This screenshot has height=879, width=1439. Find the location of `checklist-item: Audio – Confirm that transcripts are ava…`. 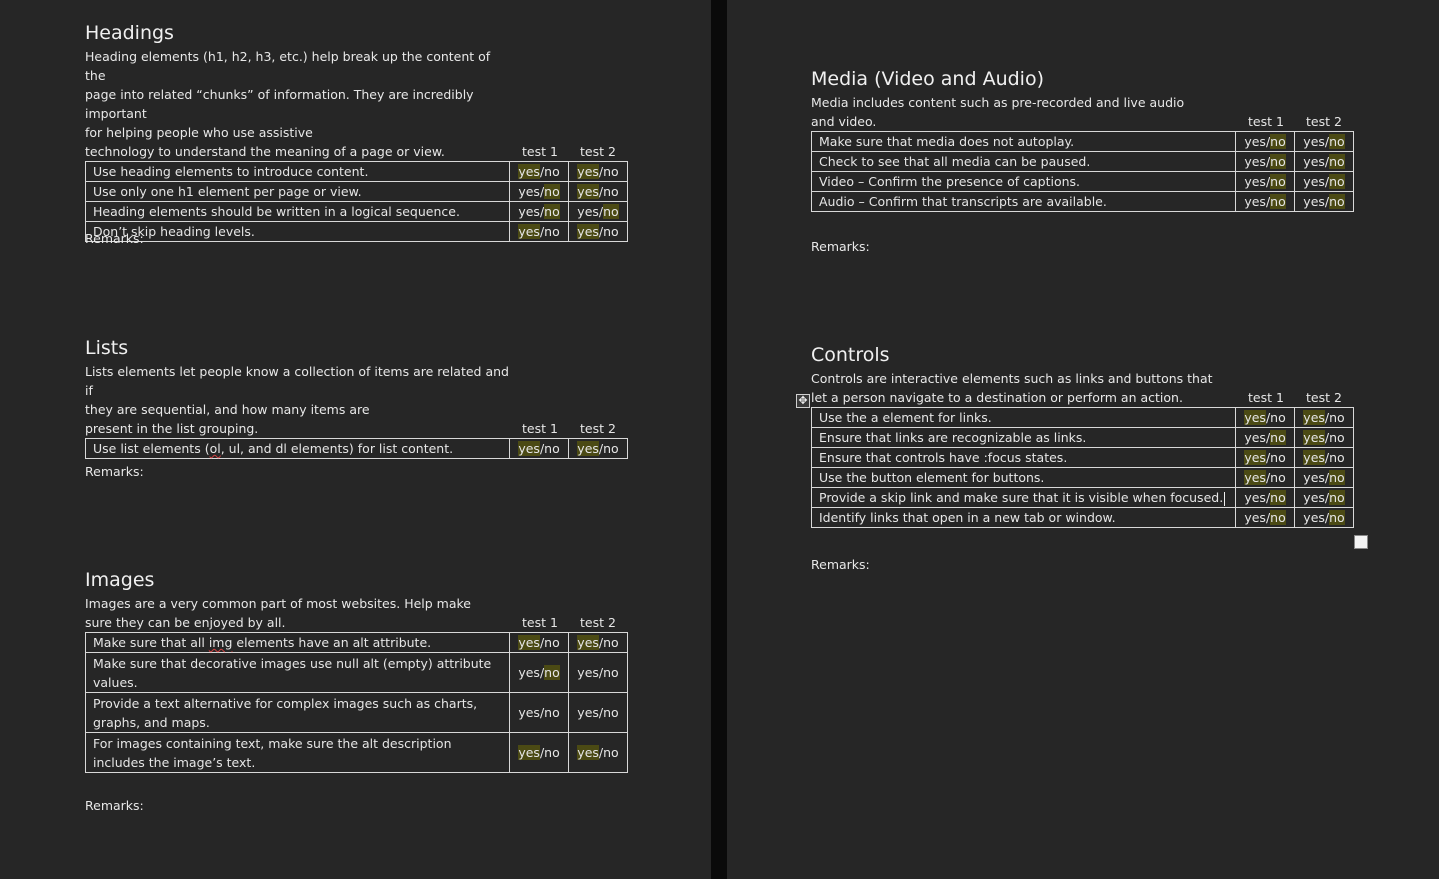

checklist-item: Audio – Confirm that transcripts are ava… is located at coordinates (1023, 201).